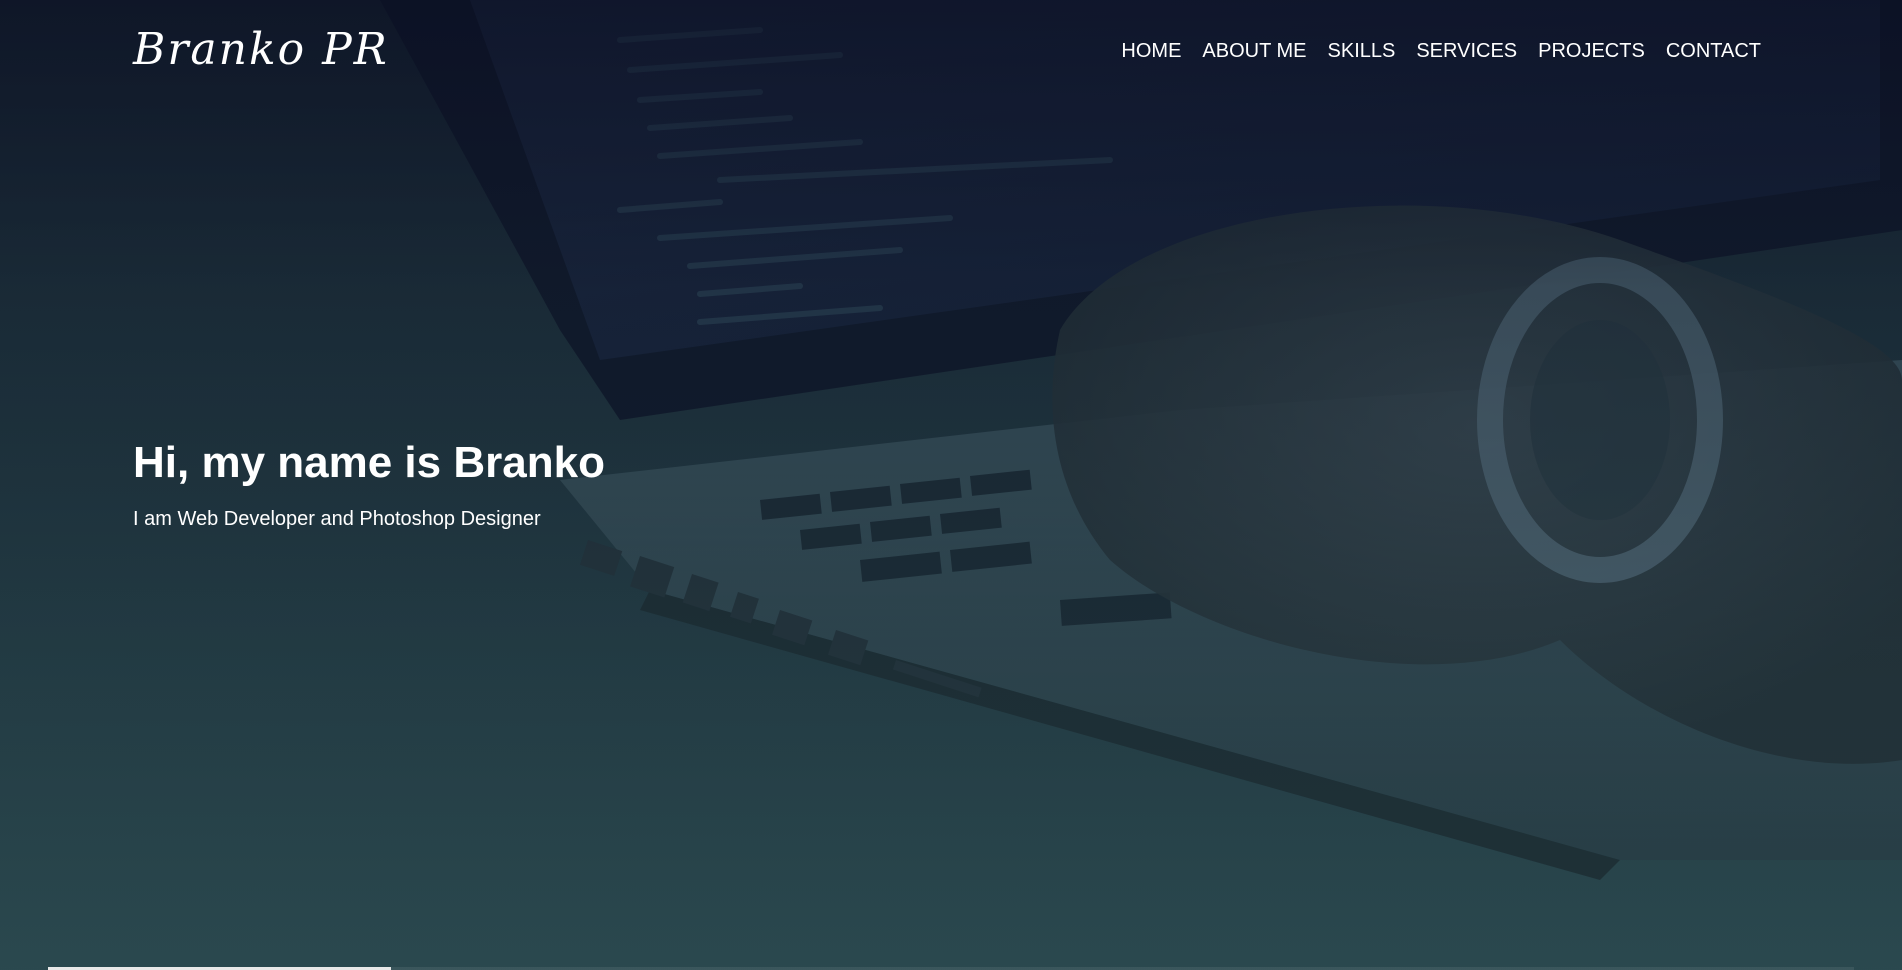 This screenshot has width=1902, height=970. What do you see at coordinates (1254, 51) in the screenshot?
I see `nav-item-about-me: ABOUT ME` at bounding box center [1254, 51].